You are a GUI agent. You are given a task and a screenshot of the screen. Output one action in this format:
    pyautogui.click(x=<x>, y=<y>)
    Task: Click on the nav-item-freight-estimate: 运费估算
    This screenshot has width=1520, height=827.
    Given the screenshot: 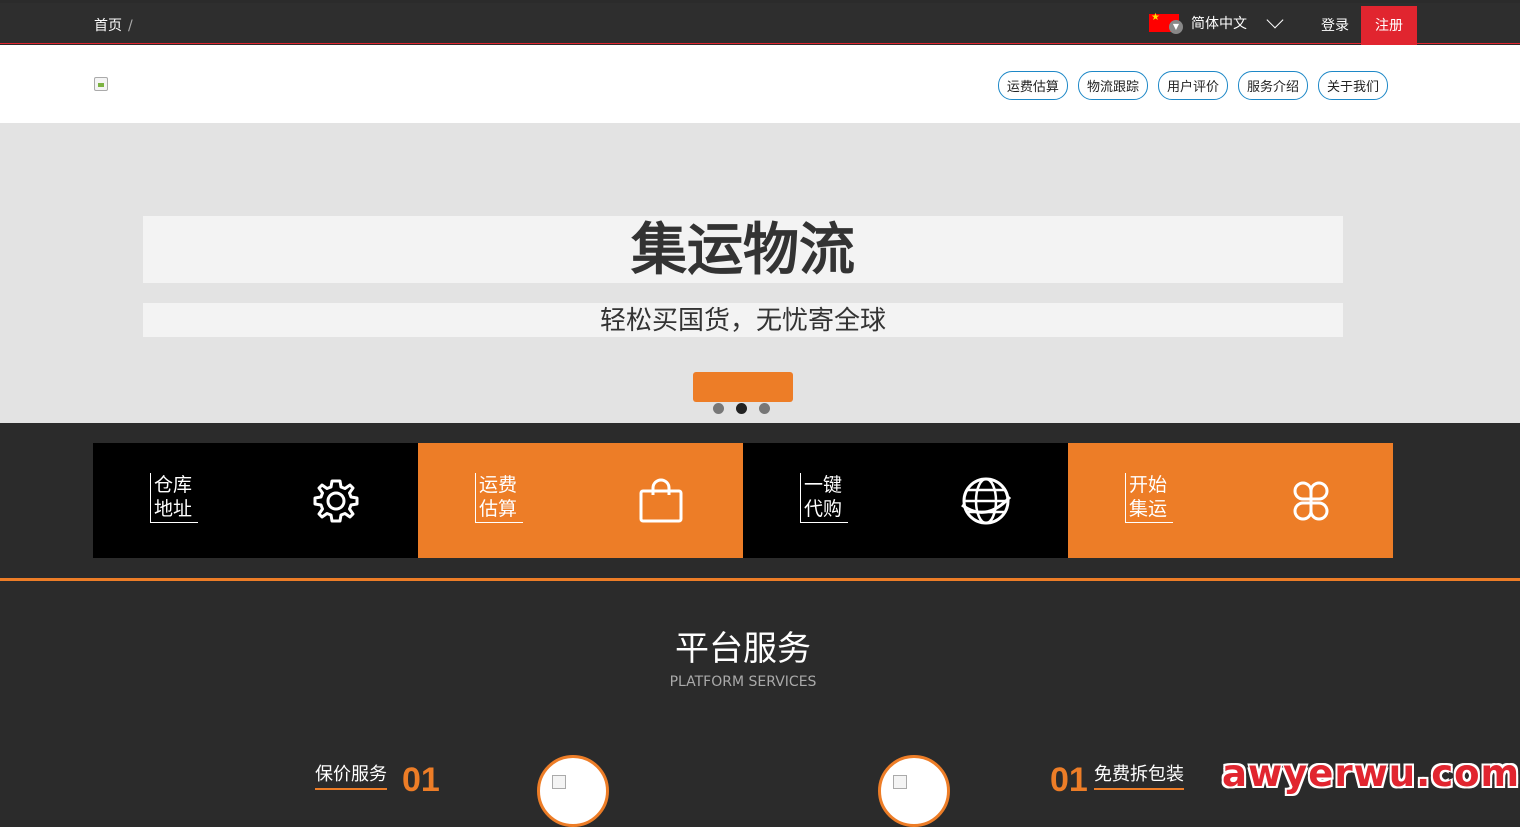 What is the action you would take?
    pyautogui.click(x=1032, y=85)
    